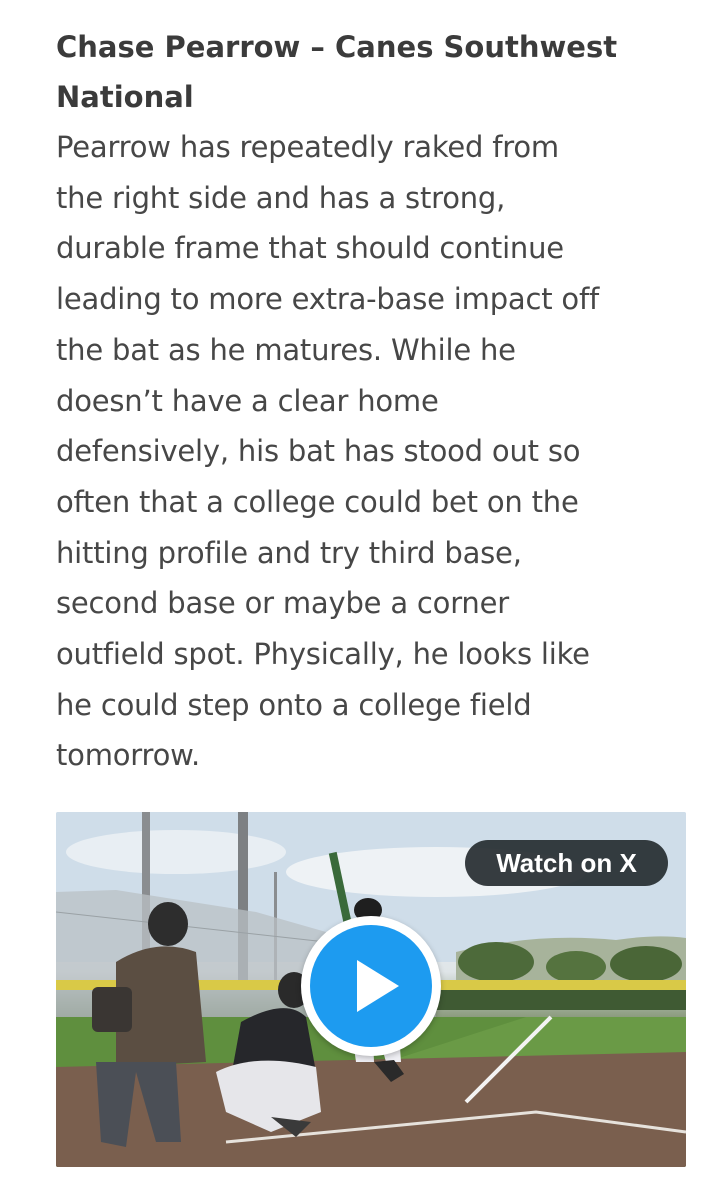 The width and height of the screenshot is (701, 1200). What do you see at coordinates (281, 197) in the screenshot?
I see `body-line: the right side and has a strong,` at bounding box center [281, 197].